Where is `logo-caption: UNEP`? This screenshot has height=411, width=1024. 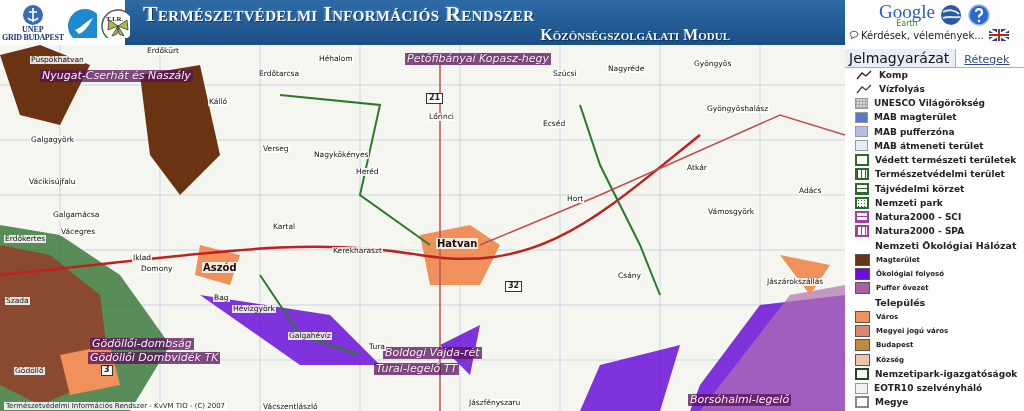 logo-caption: UNEP is located at coordinates (32, 29).